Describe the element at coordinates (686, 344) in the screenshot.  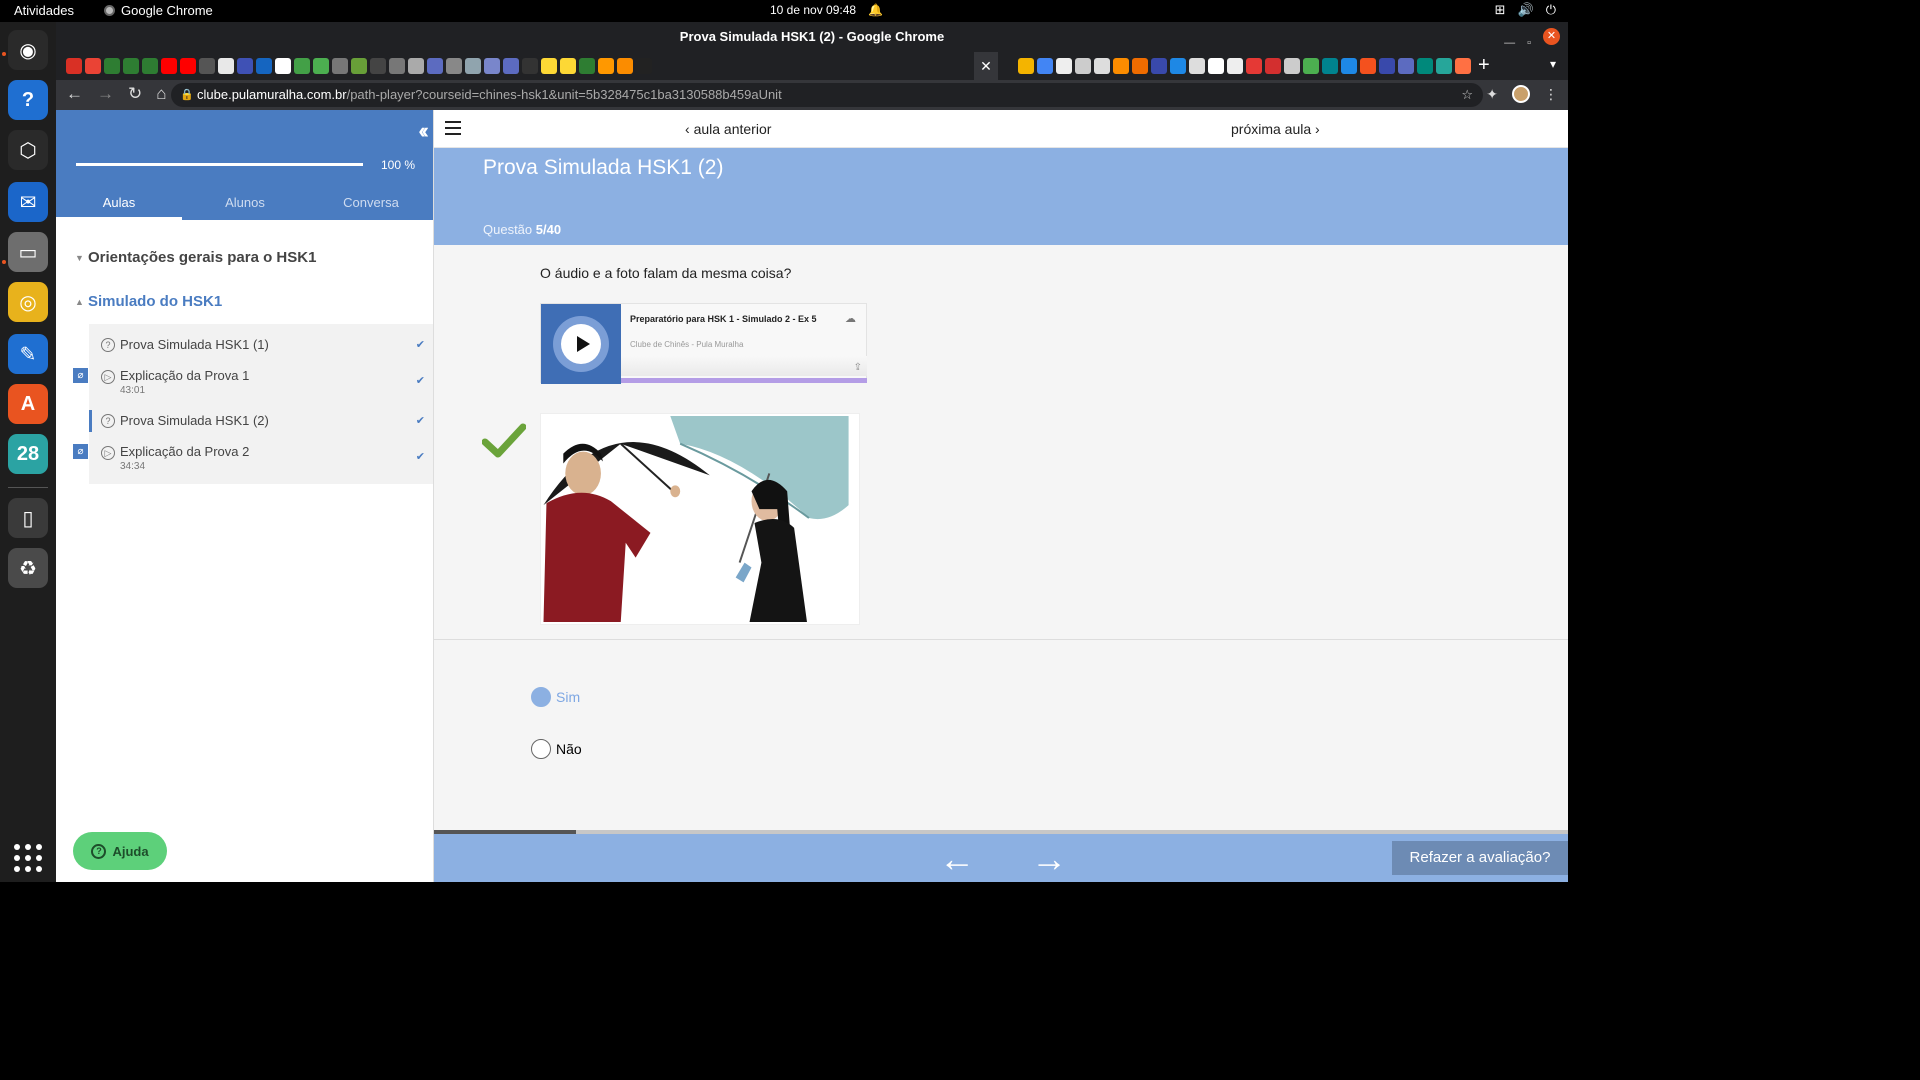
I see `track-author: Clube de Chinês - Pula Muralha` at that location.